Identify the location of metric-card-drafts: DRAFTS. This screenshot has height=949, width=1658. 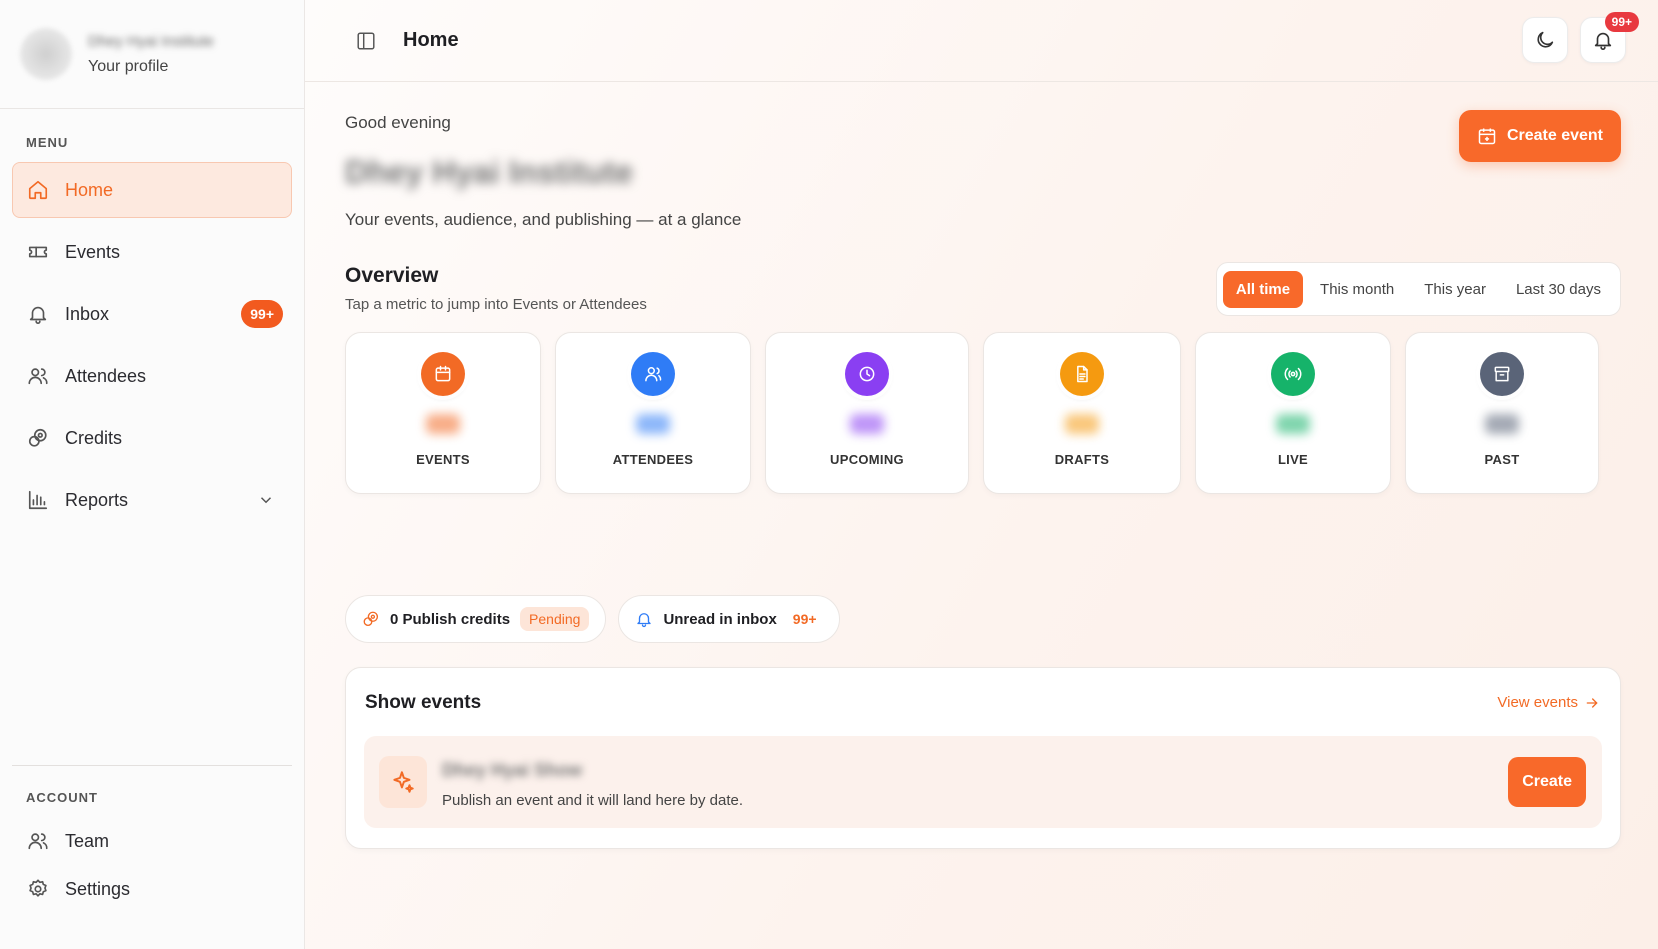
(1082, 413).